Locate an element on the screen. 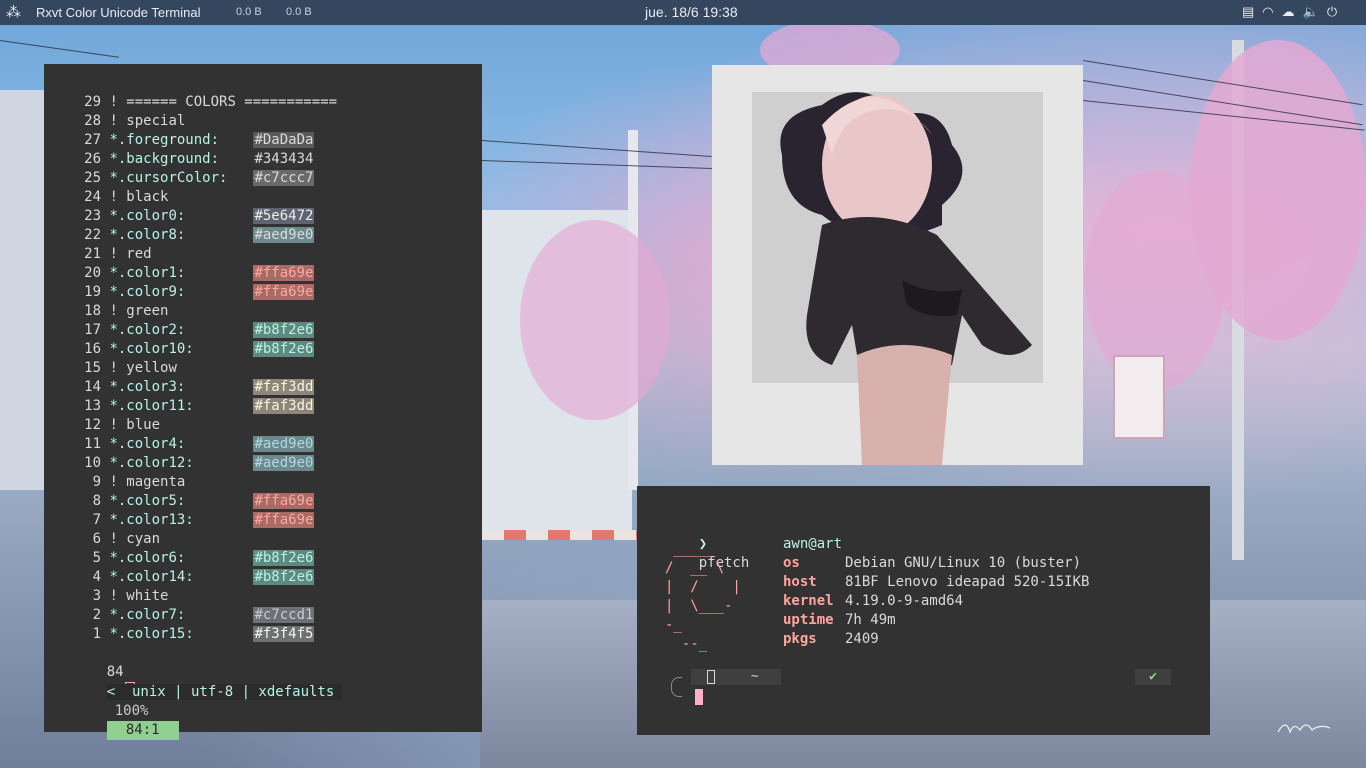 The width and height of the screenshot is (1366, 768). next-prompt: ~ ✔ is located at coordinates (924, 687).